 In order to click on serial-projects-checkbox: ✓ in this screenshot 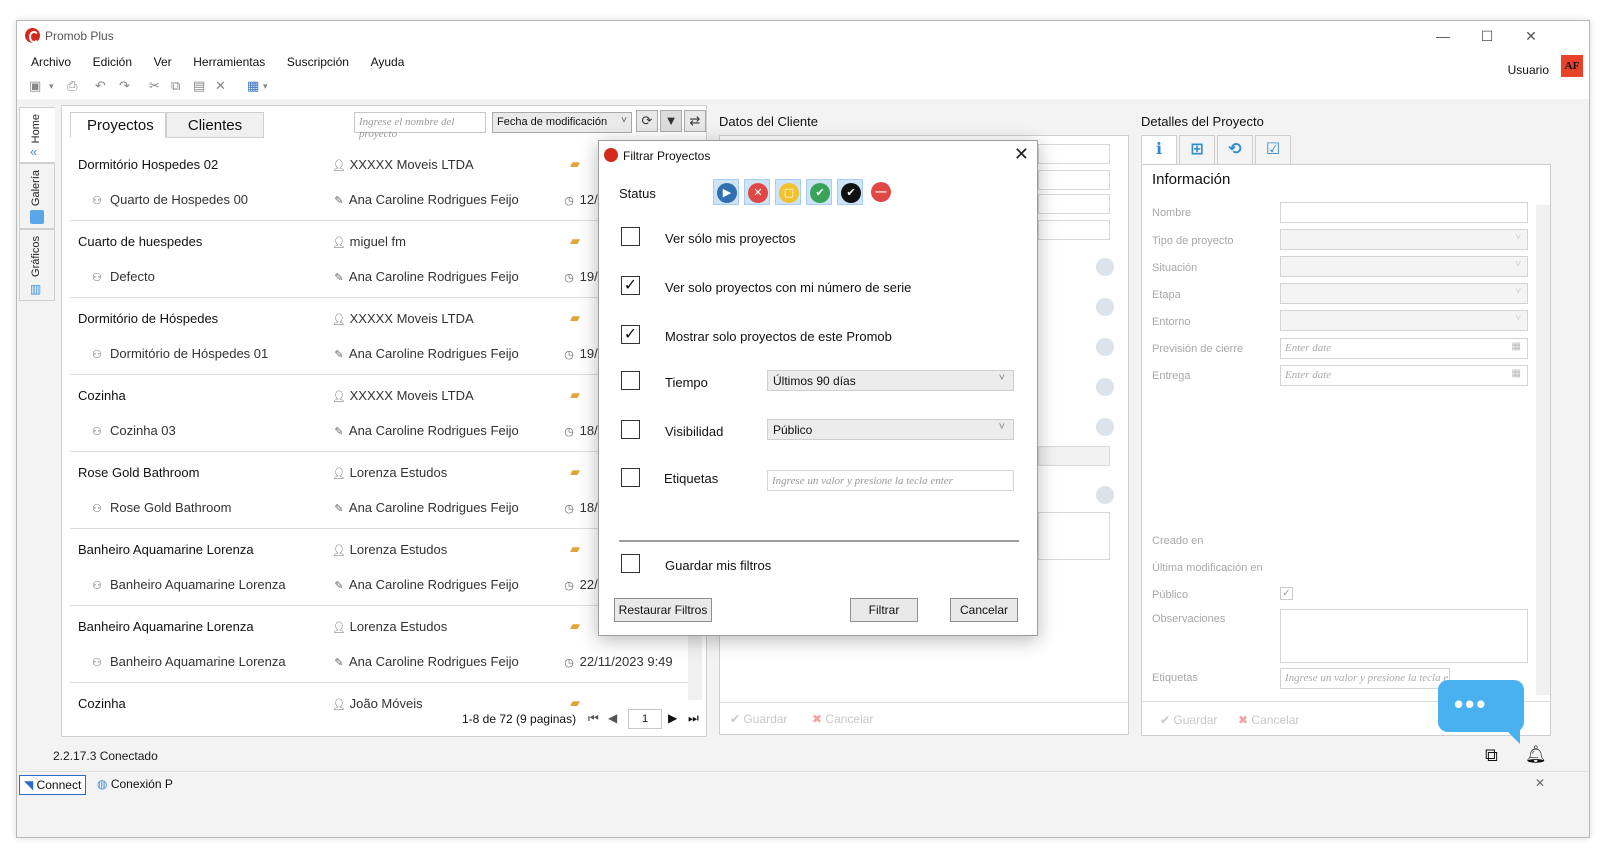, I will do `click(630, 285)`.